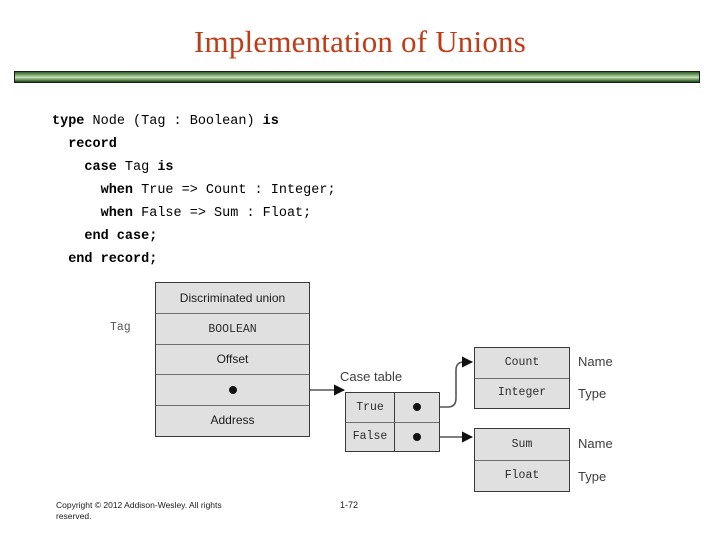 The height and width of the screenshot is (540, 720). I want to click on count-type-annotation: Type, so click(592, 393).